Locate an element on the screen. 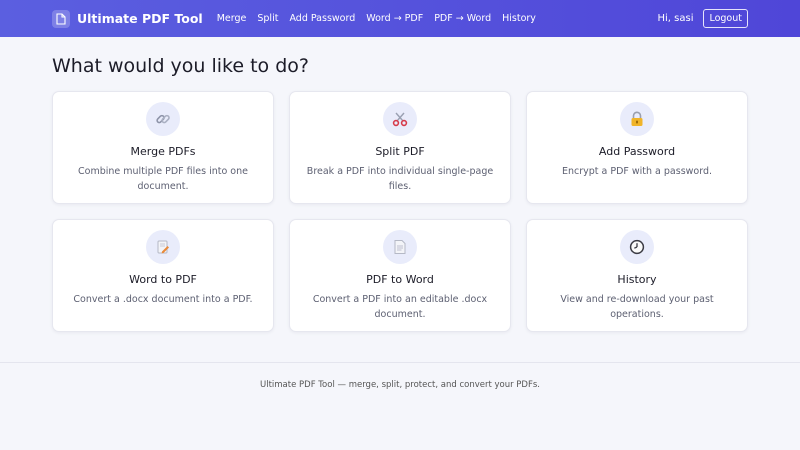 Image resolution: width=800 pixels, height=450 pixels. user-greeting: Hi, sasi is located at coordinates (675, 18).